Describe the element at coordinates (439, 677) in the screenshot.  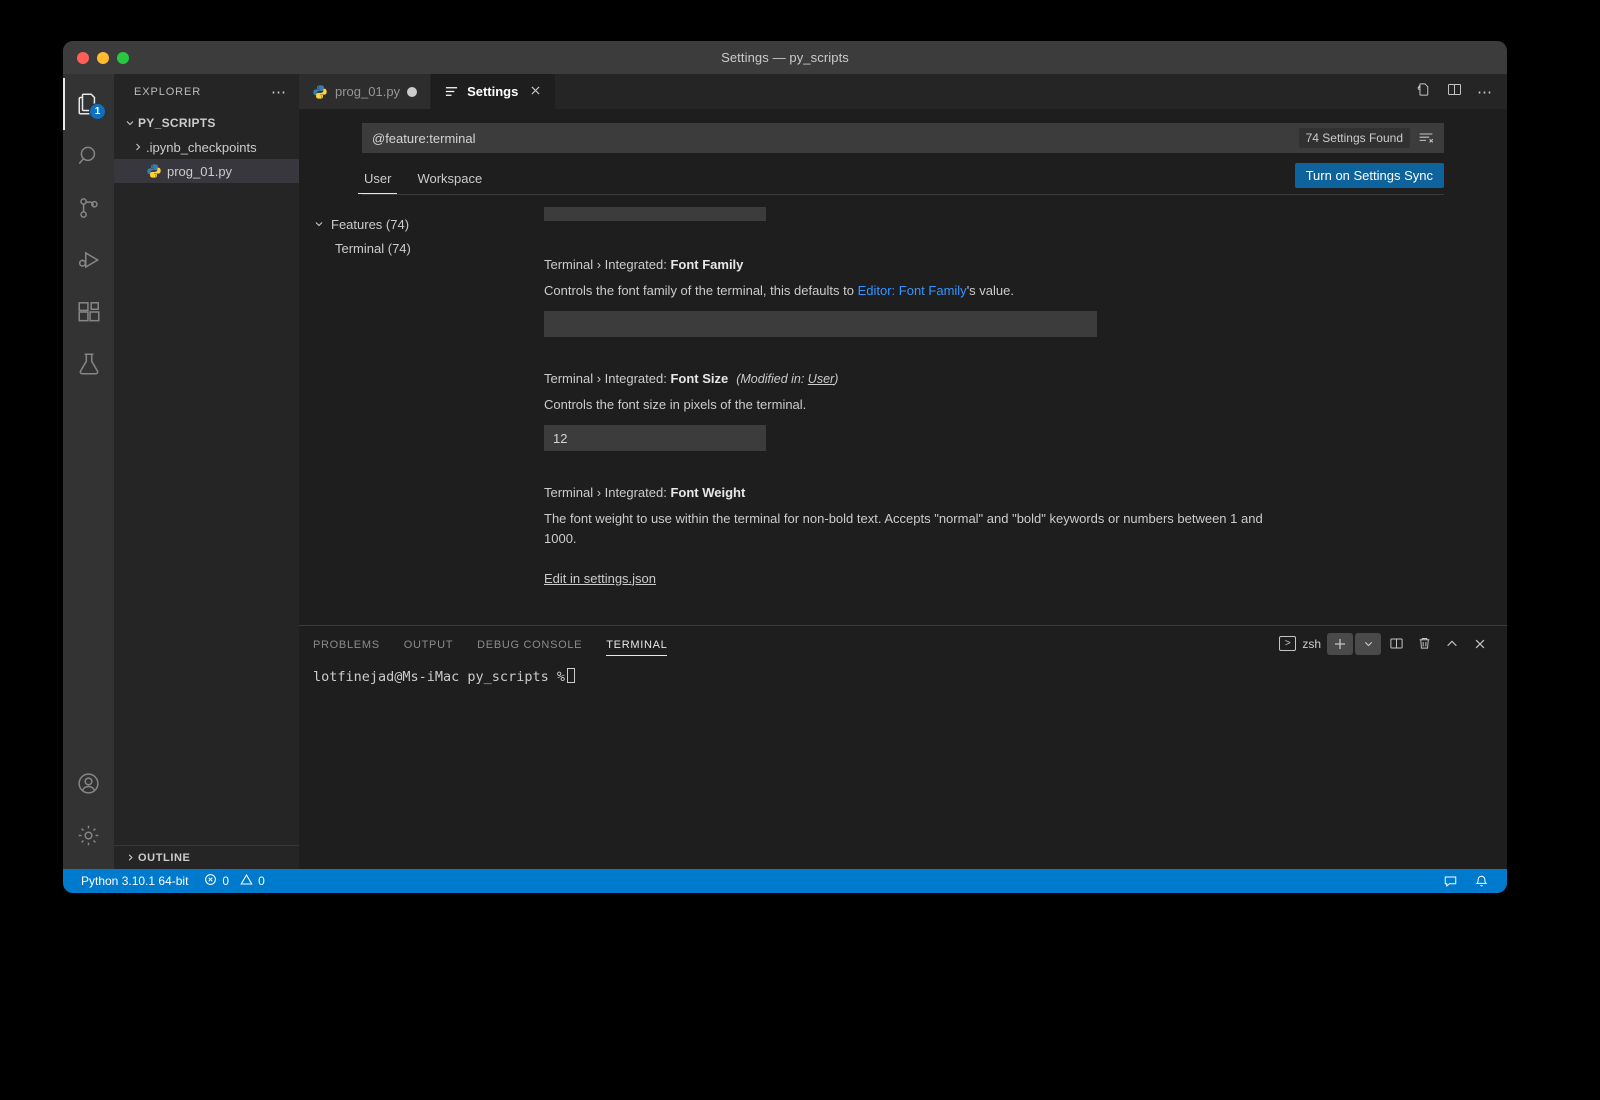
I see `terminal-prompt-line: lotfinejad@Ms-iMac py_scripts %` at that location.